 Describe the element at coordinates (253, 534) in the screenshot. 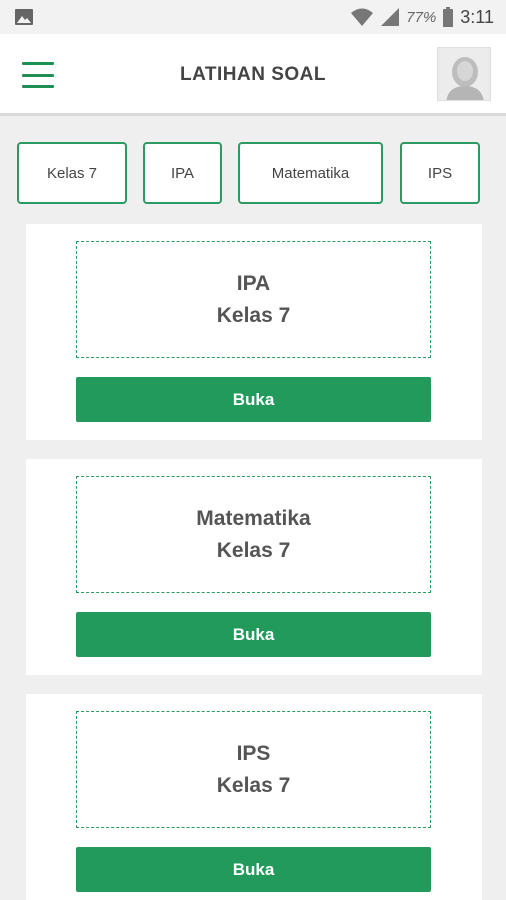

I see `card-label-frame: Matematika Kelas 7` at that location.